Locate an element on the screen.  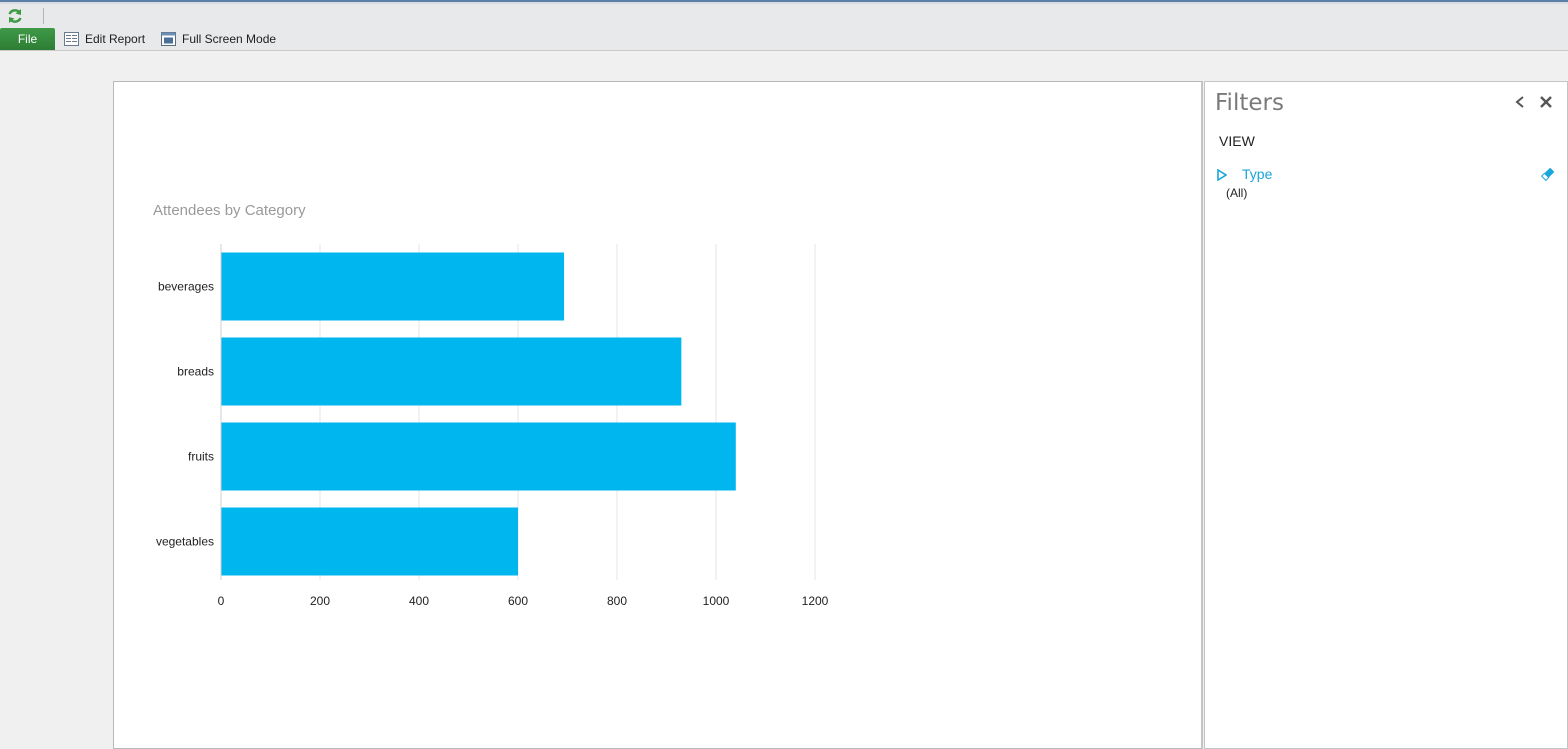
x-tick-label: 600 is located at coordinates (518, 601).